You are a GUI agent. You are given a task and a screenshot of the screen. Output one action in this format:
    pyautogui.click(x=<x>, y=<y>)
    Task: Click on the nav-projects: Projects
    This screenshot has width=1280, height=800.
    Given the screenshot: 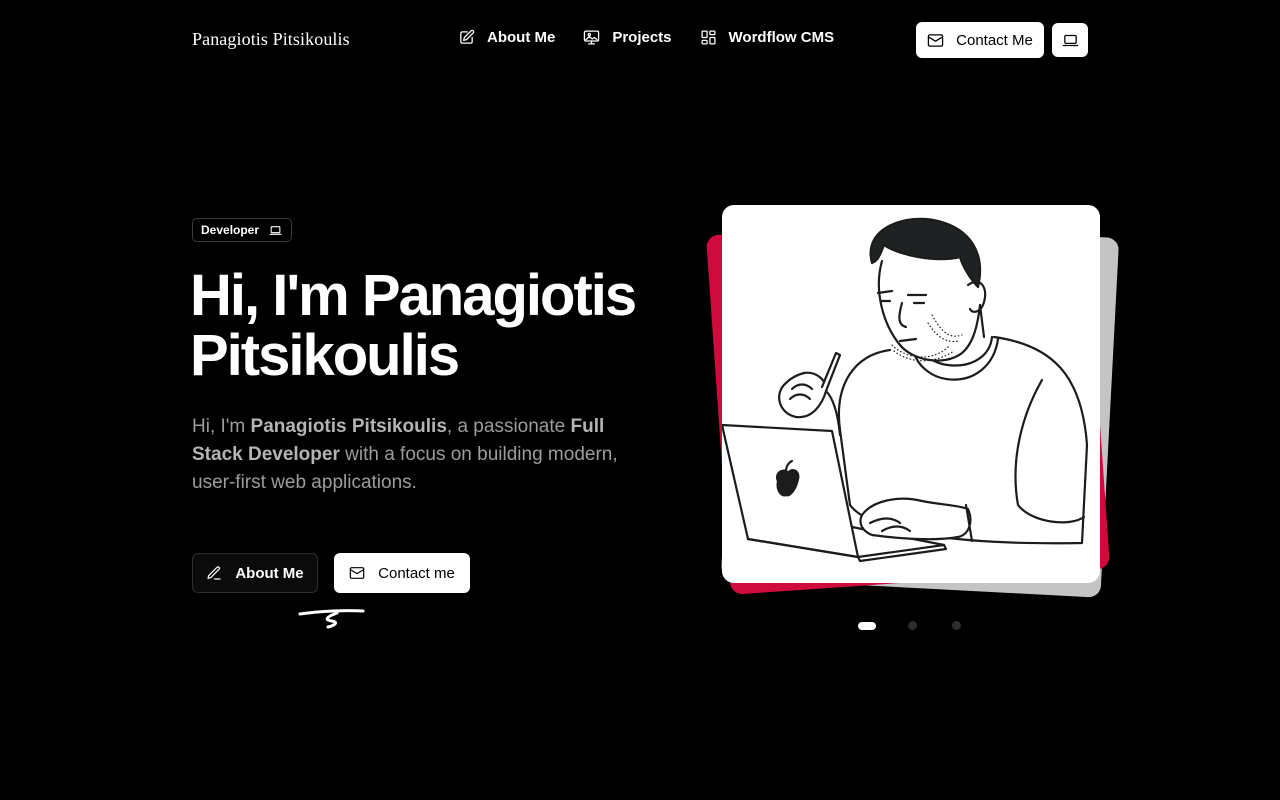 What is the action you would take?
    pyautogui.click(x=627, y=37)
    